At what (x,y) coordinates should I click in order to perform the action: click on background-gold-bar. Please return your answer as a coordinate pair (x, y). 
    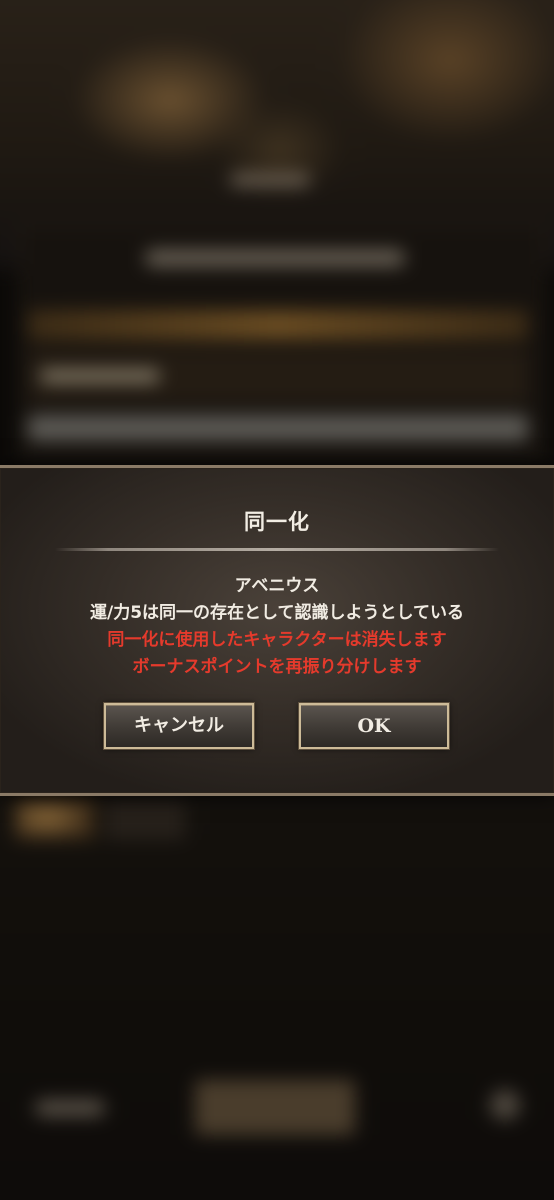
    Looking at the image, I should click on (278, 325).